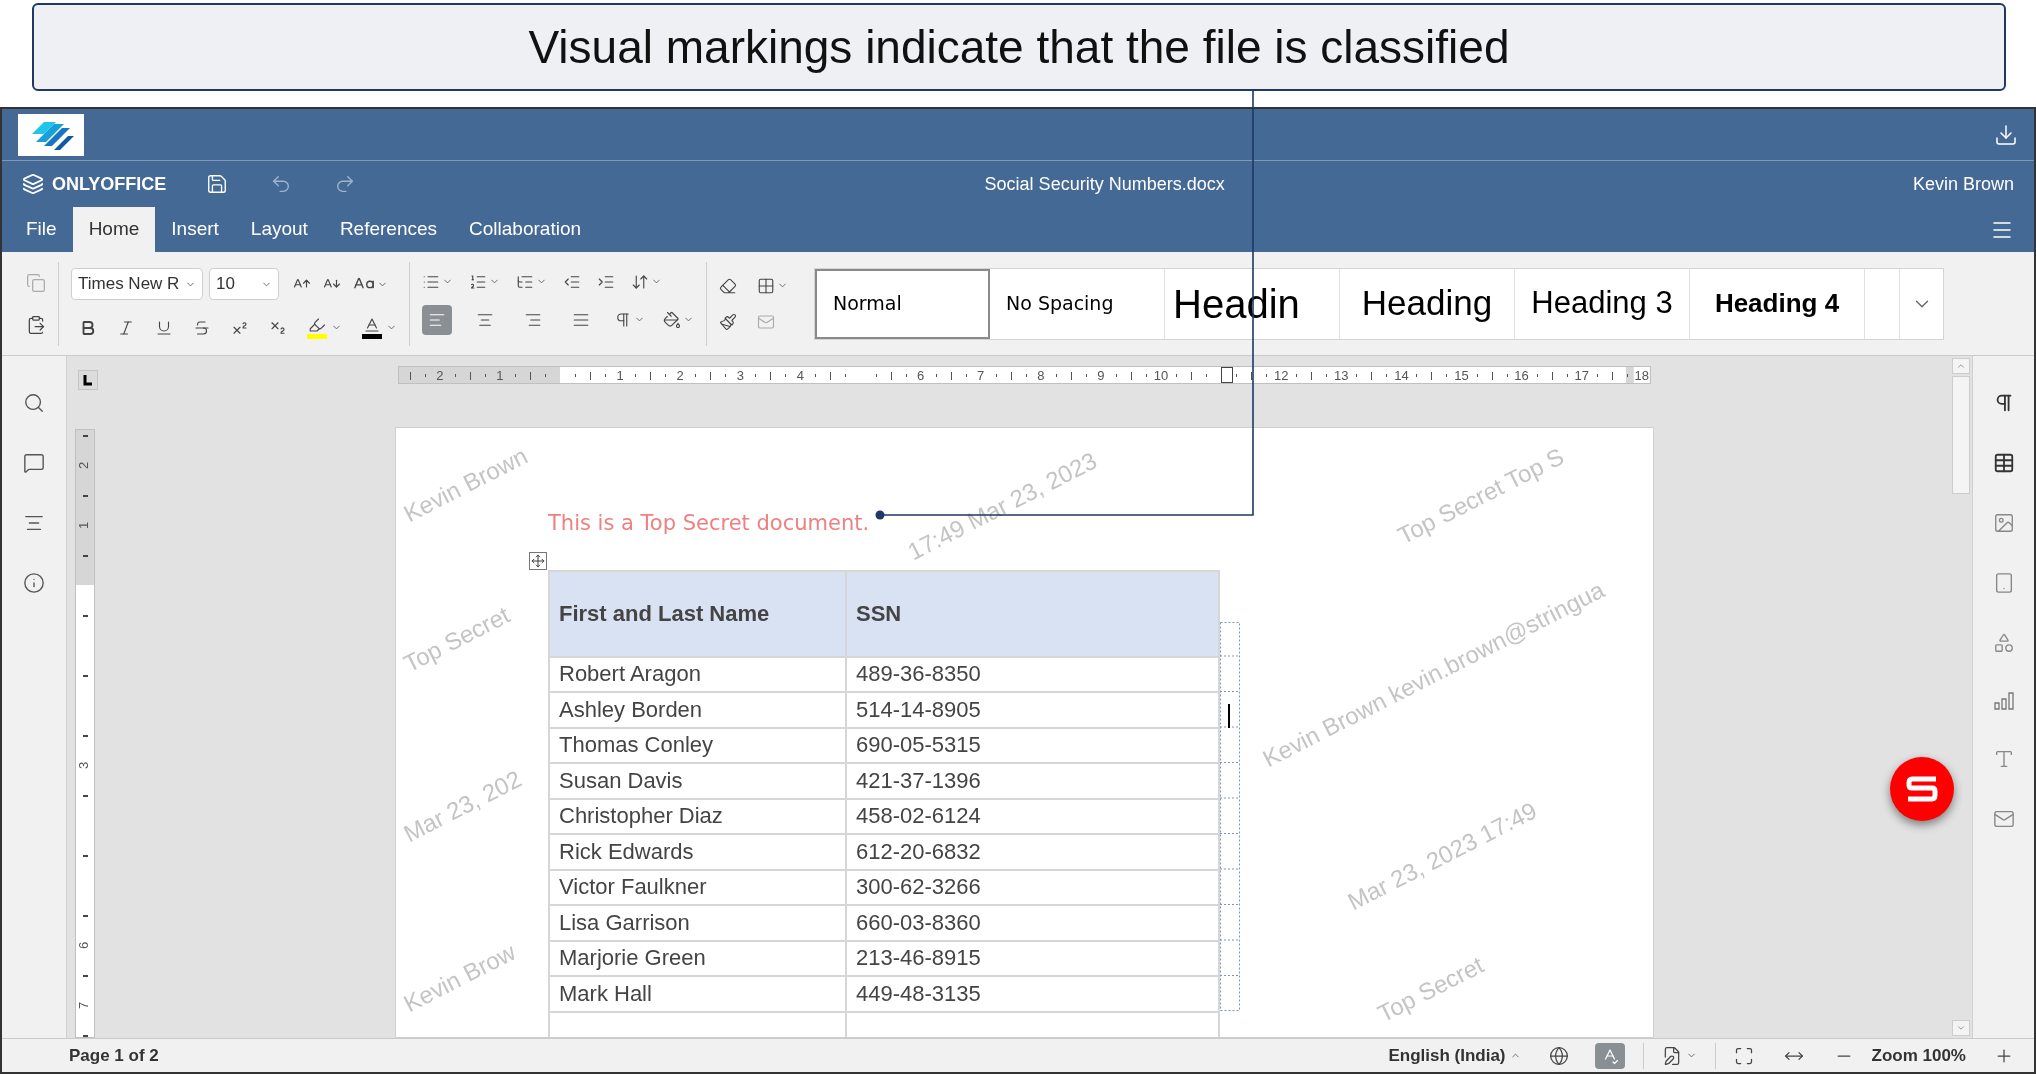 The height and width of the screenshot is (1074, 2036). What do you see at coordinates (1032, 710) in the screenshot?
I see `table-cell: 514-14-8905` at bounding box center [1032, 710].